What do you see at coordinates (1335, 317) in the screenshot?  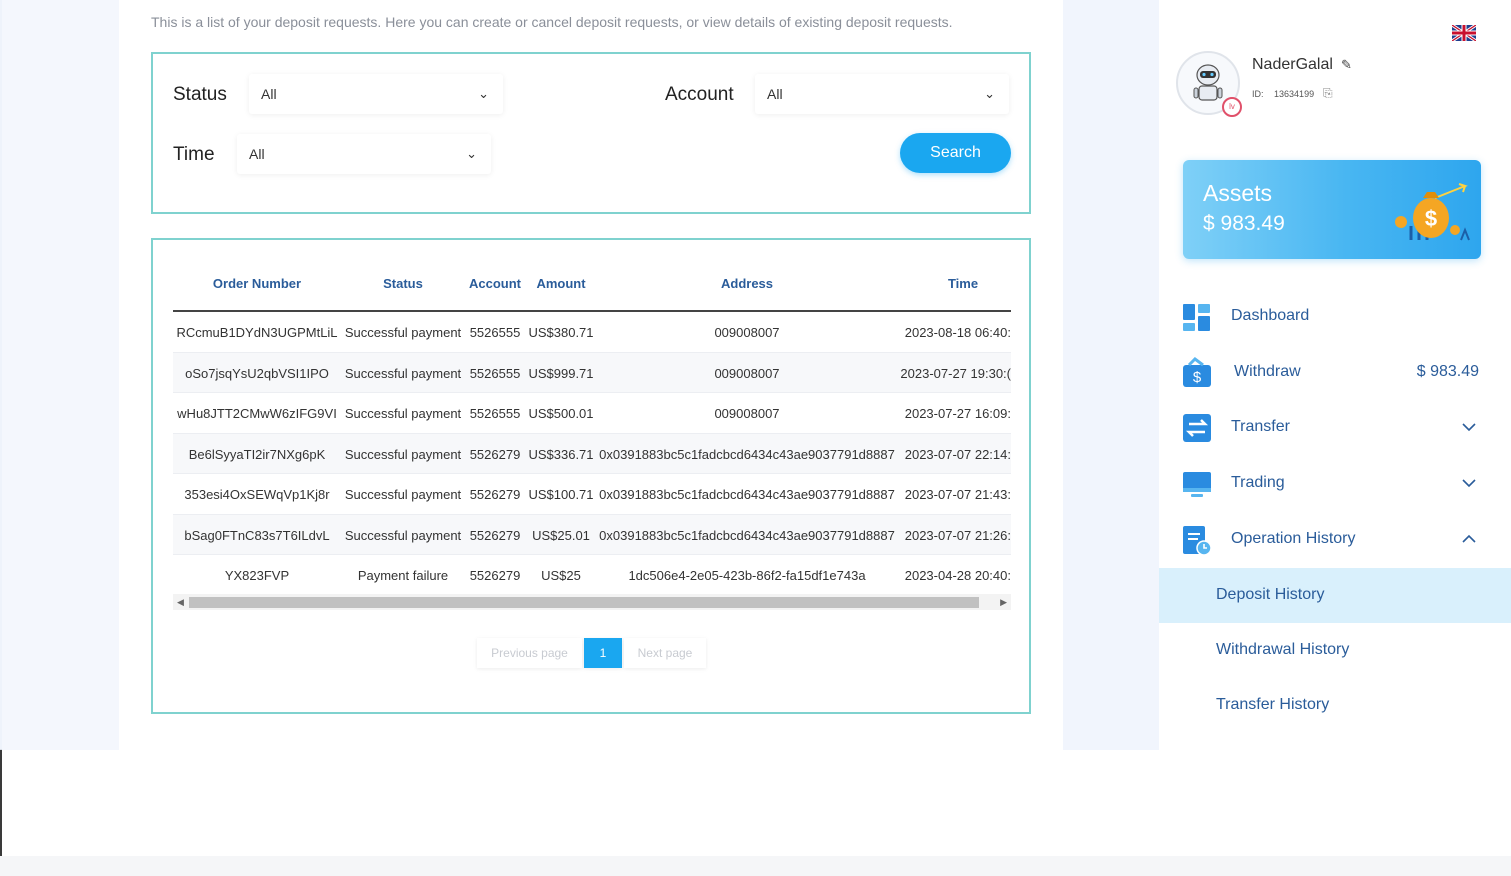 I see `menu-item-dashboard: Dashboard` at bounding box center [1335, 317].